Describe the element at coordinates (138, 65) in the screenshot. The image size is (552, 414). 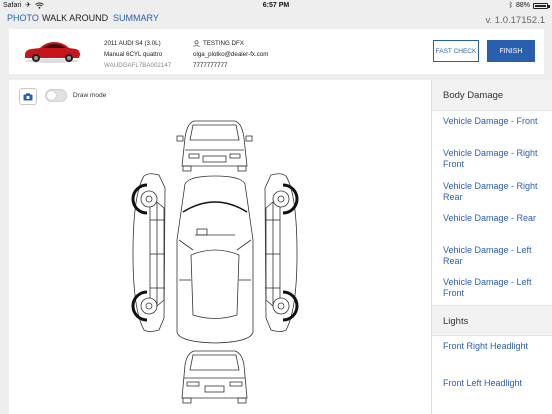
I see `vehicle-vin: WAUDGAFL7BA002147` at that location.